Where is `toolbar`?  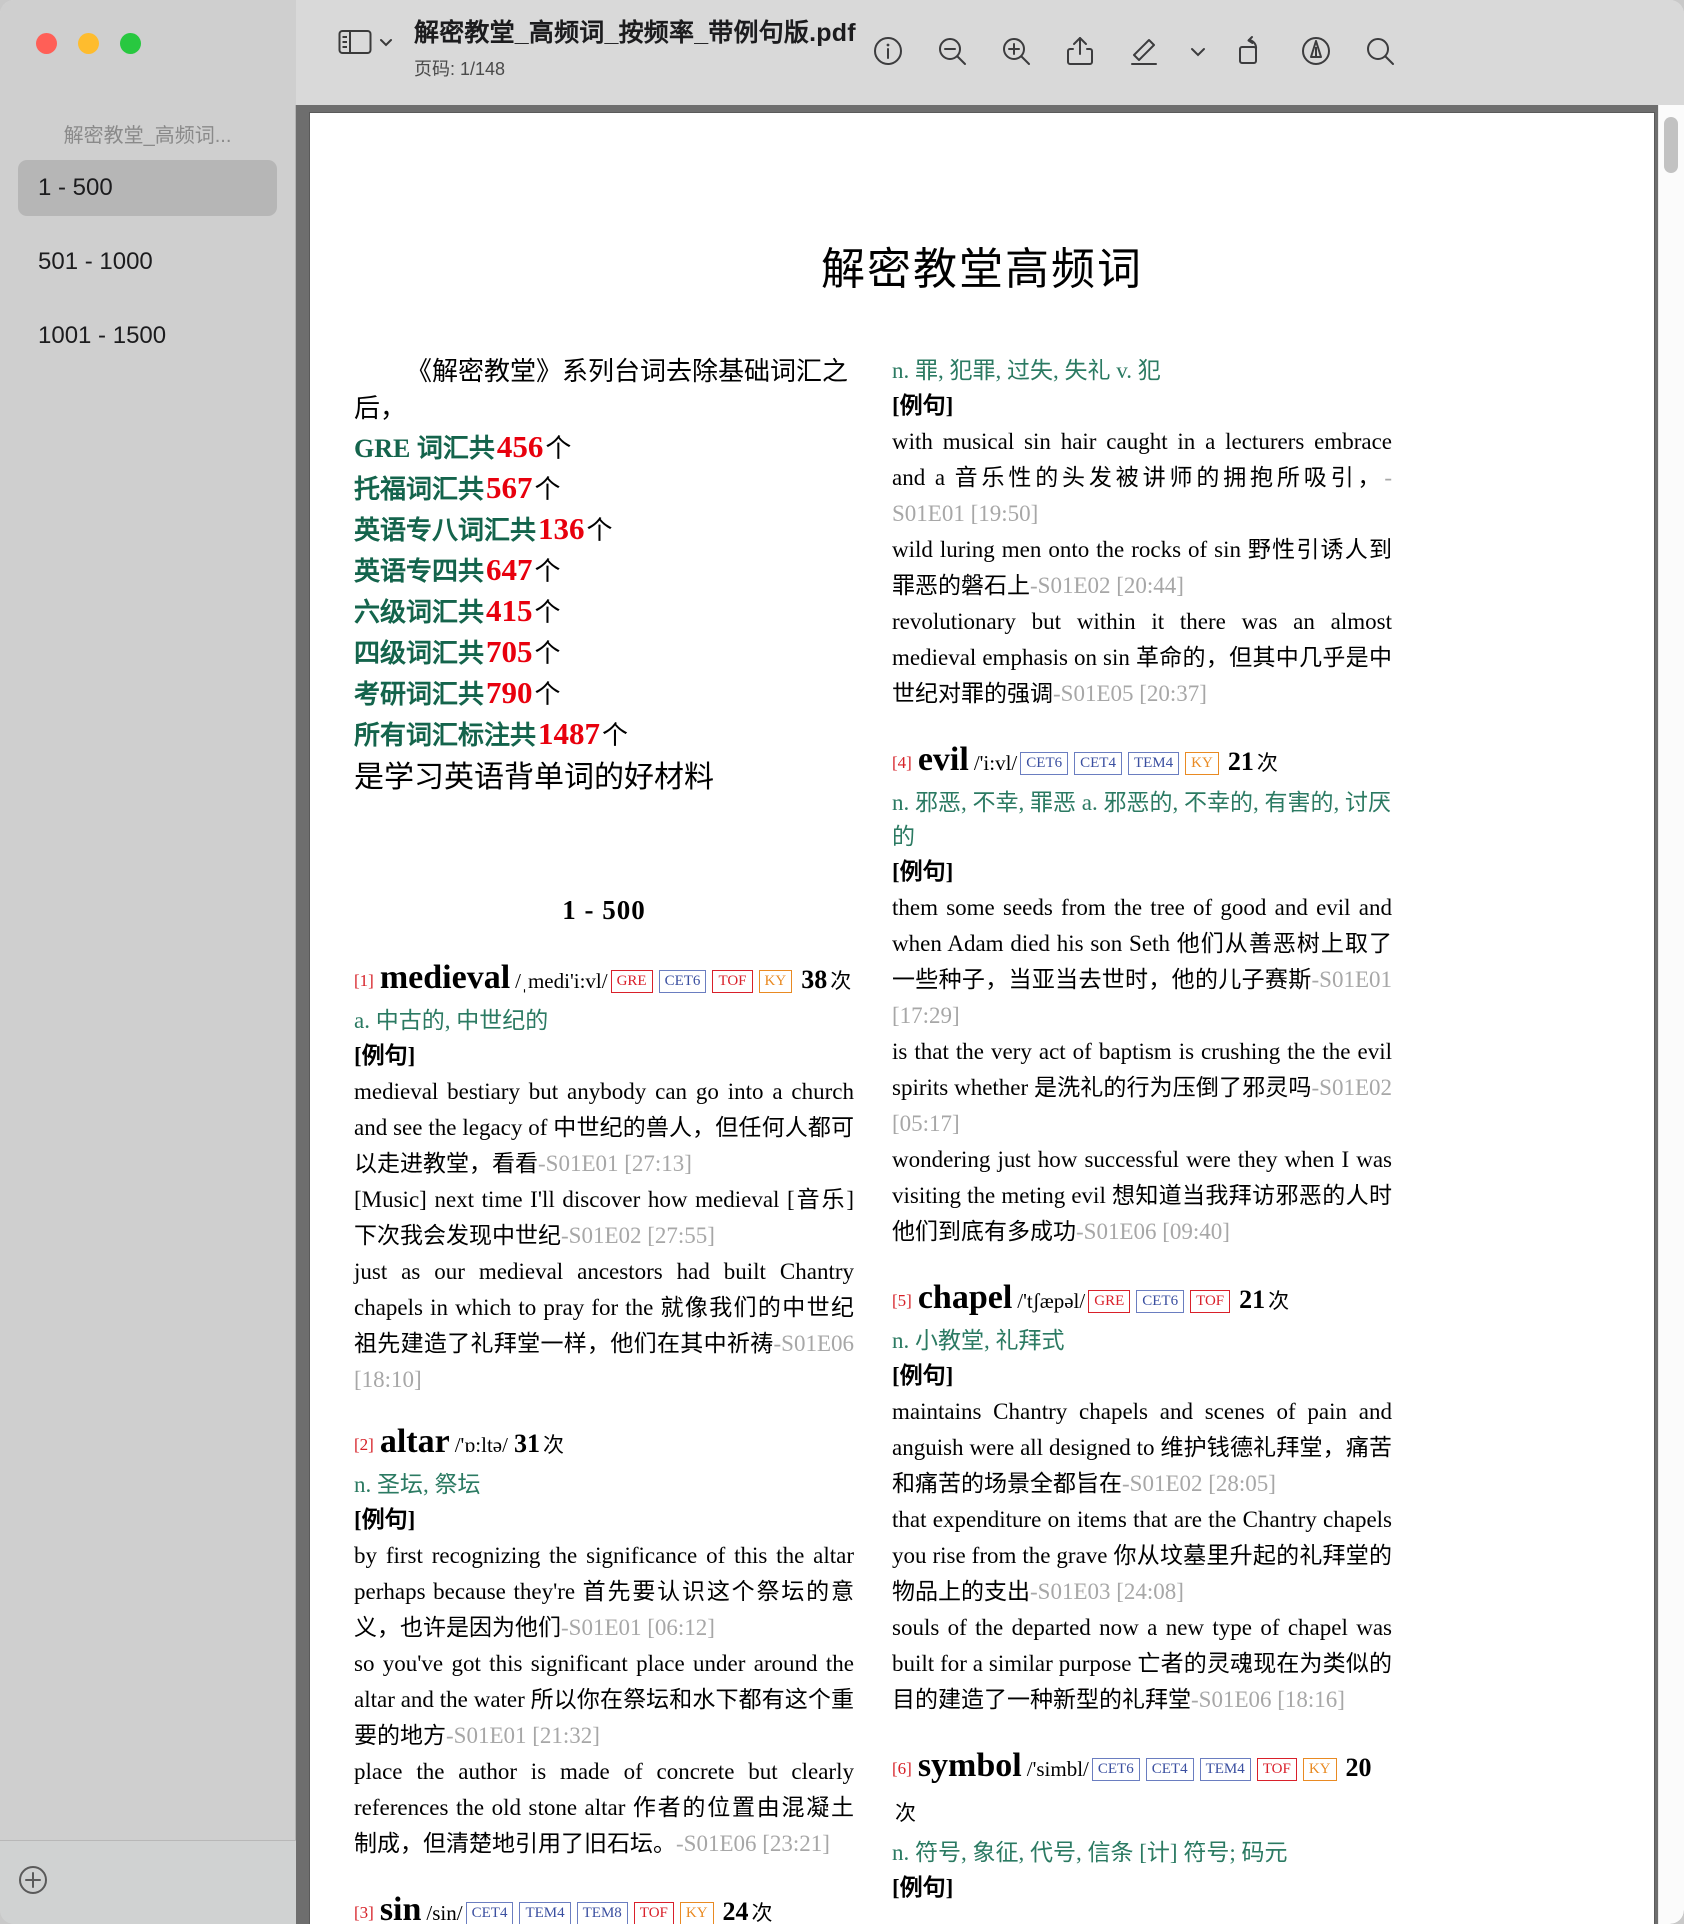 toolbar is located at coordinates (1134, 51).